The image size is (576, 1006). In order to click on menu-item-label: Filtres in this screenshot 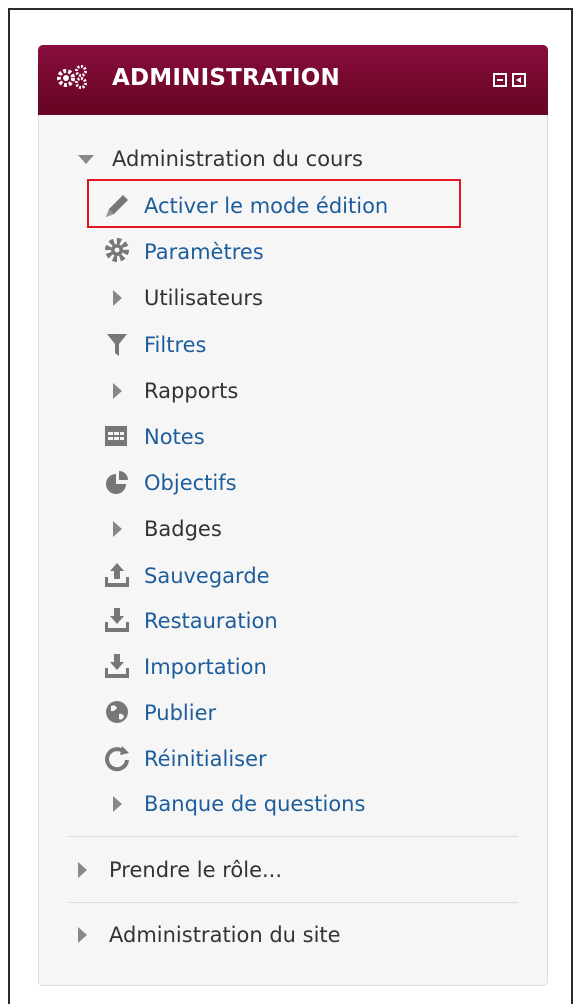, I will do `click(175, 345)`.